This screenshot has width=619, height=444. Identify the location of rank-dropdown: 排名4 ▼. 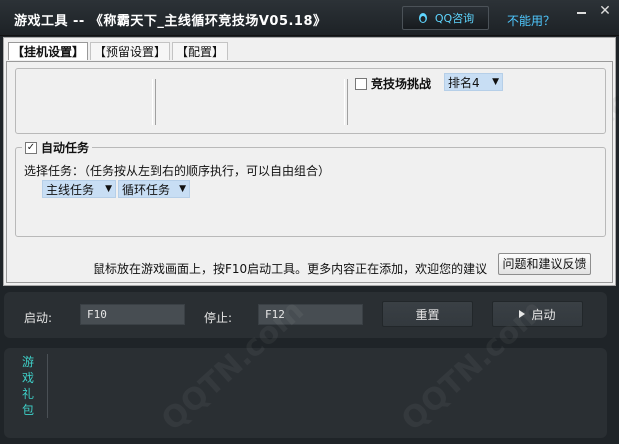
(473, 82).